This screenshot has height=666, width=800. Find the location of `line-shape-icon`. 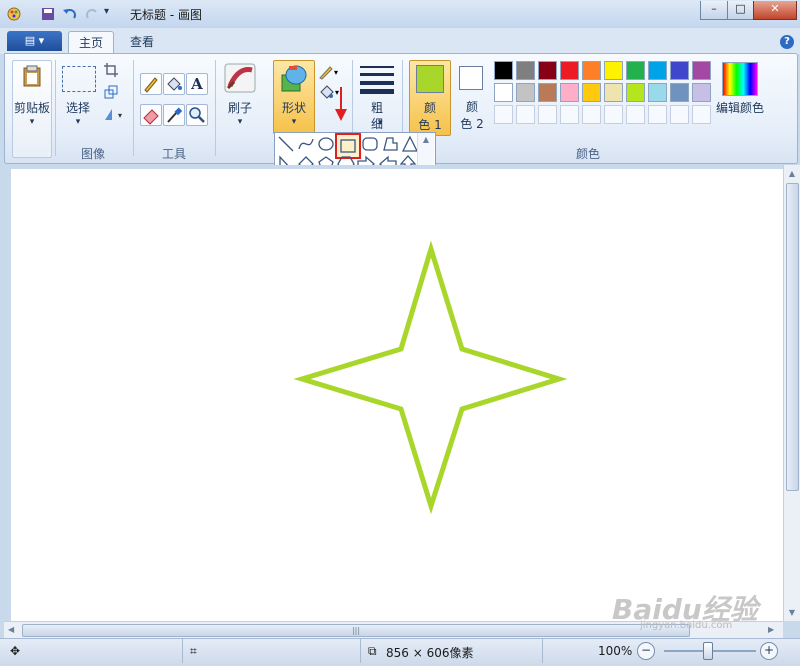

line-shape-icon is located at coordinates (286, 144).